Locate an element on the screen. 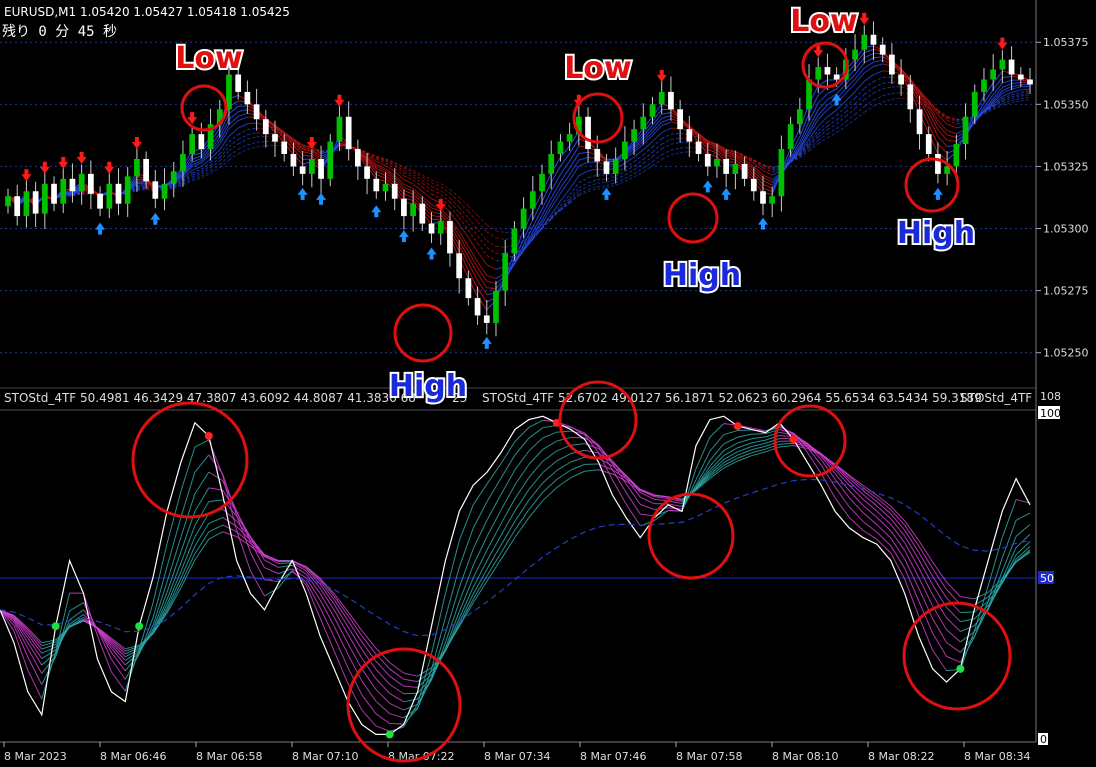 The width and height of the screenshot is (1096, 767). price-tick-label: 1.05325 is located at coordinates (1066, 166).